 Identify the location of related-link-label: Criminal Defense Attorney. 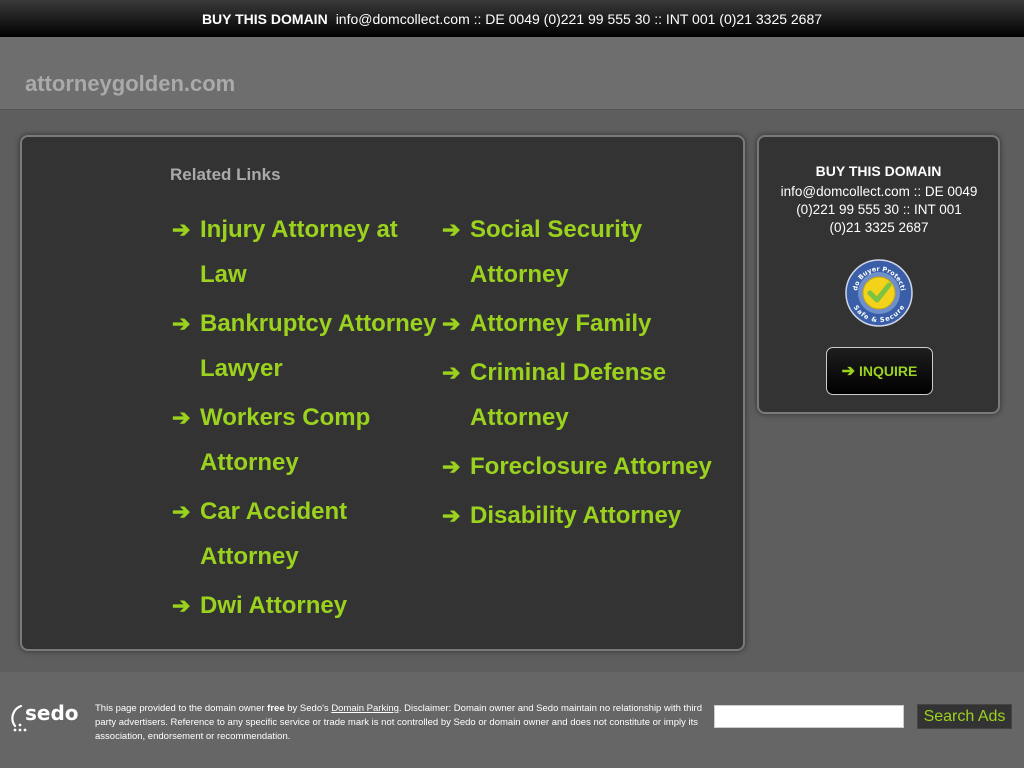
(568, 395).